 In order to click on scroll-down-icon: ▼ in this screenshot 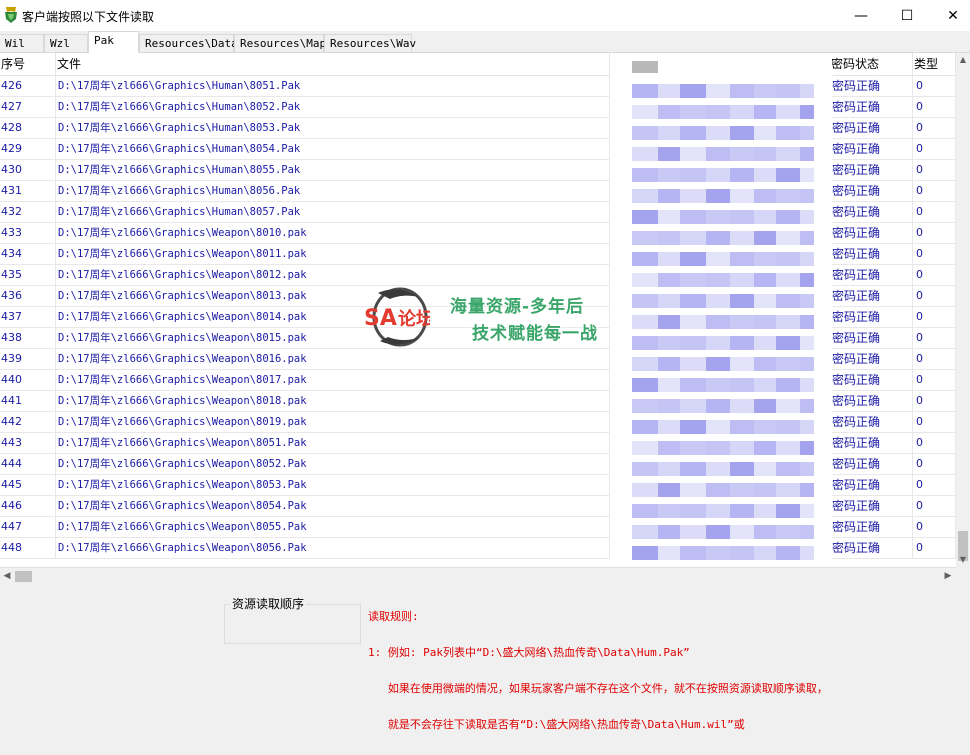, I will do `click(963, 560)`.